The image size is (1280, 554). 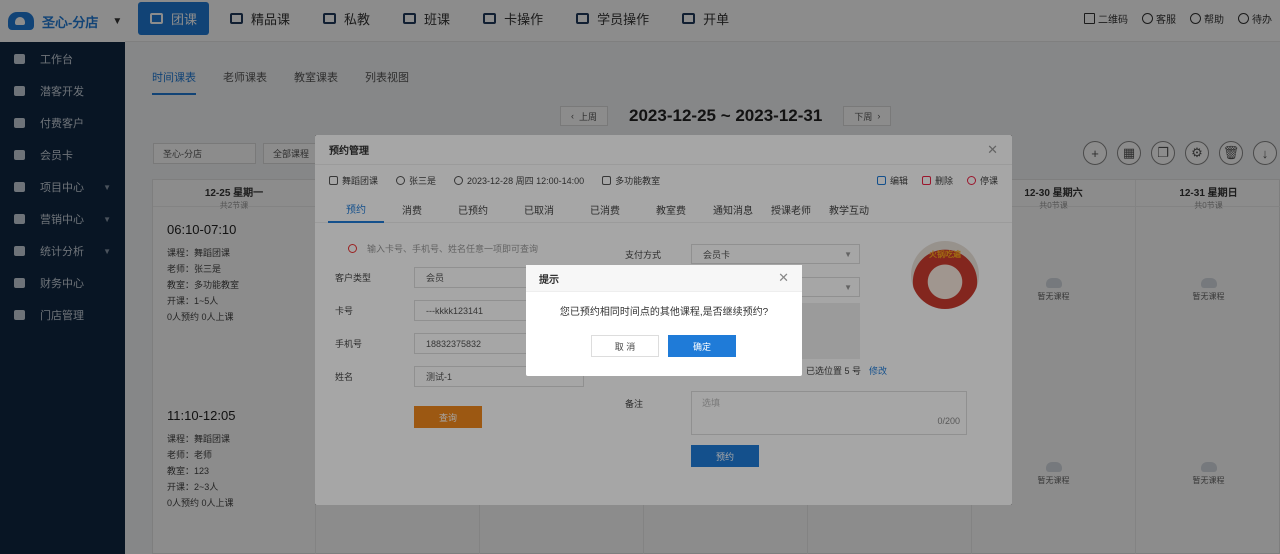 I want to click on dialog-header: 提示 ✕, so click(x=664, y=278).